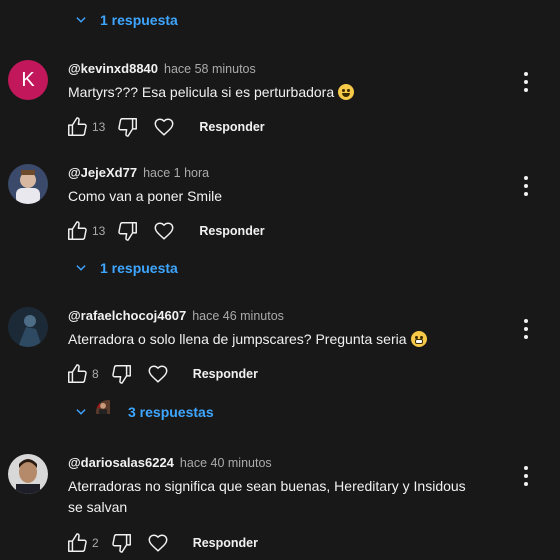 This screenshot has height=560, width=560. I want to click on replies-toggle: 3 respuestas, so click(144, 412).